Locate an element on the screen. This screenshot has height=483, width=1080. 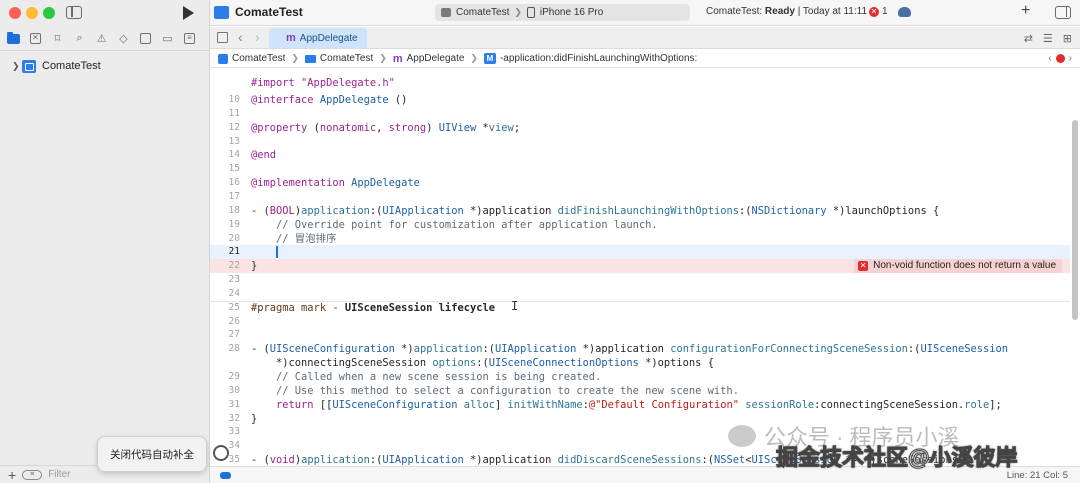
issue-navigation: ‹ › is located at coordinates (1060, 58).